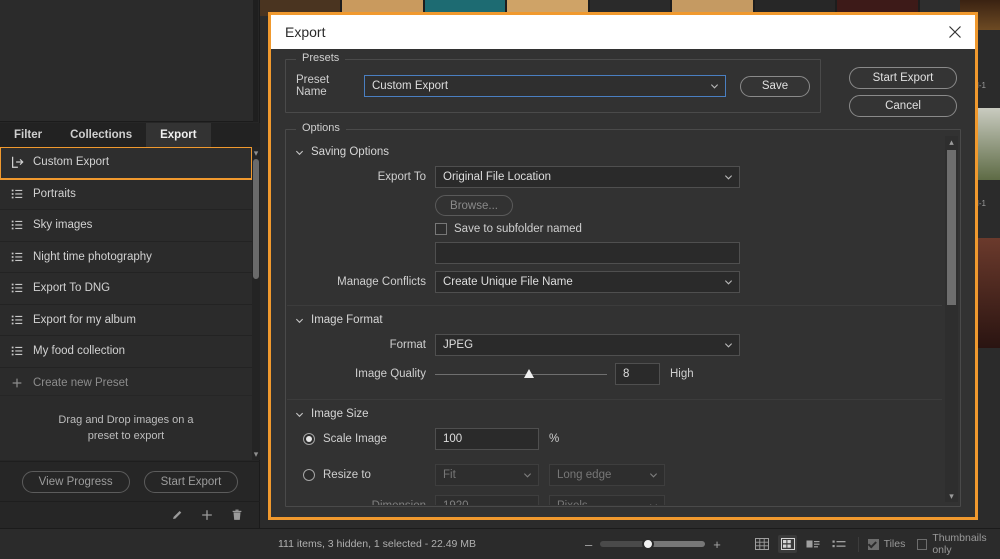  I want to click on subfolder-name-input, so click(587, 253).